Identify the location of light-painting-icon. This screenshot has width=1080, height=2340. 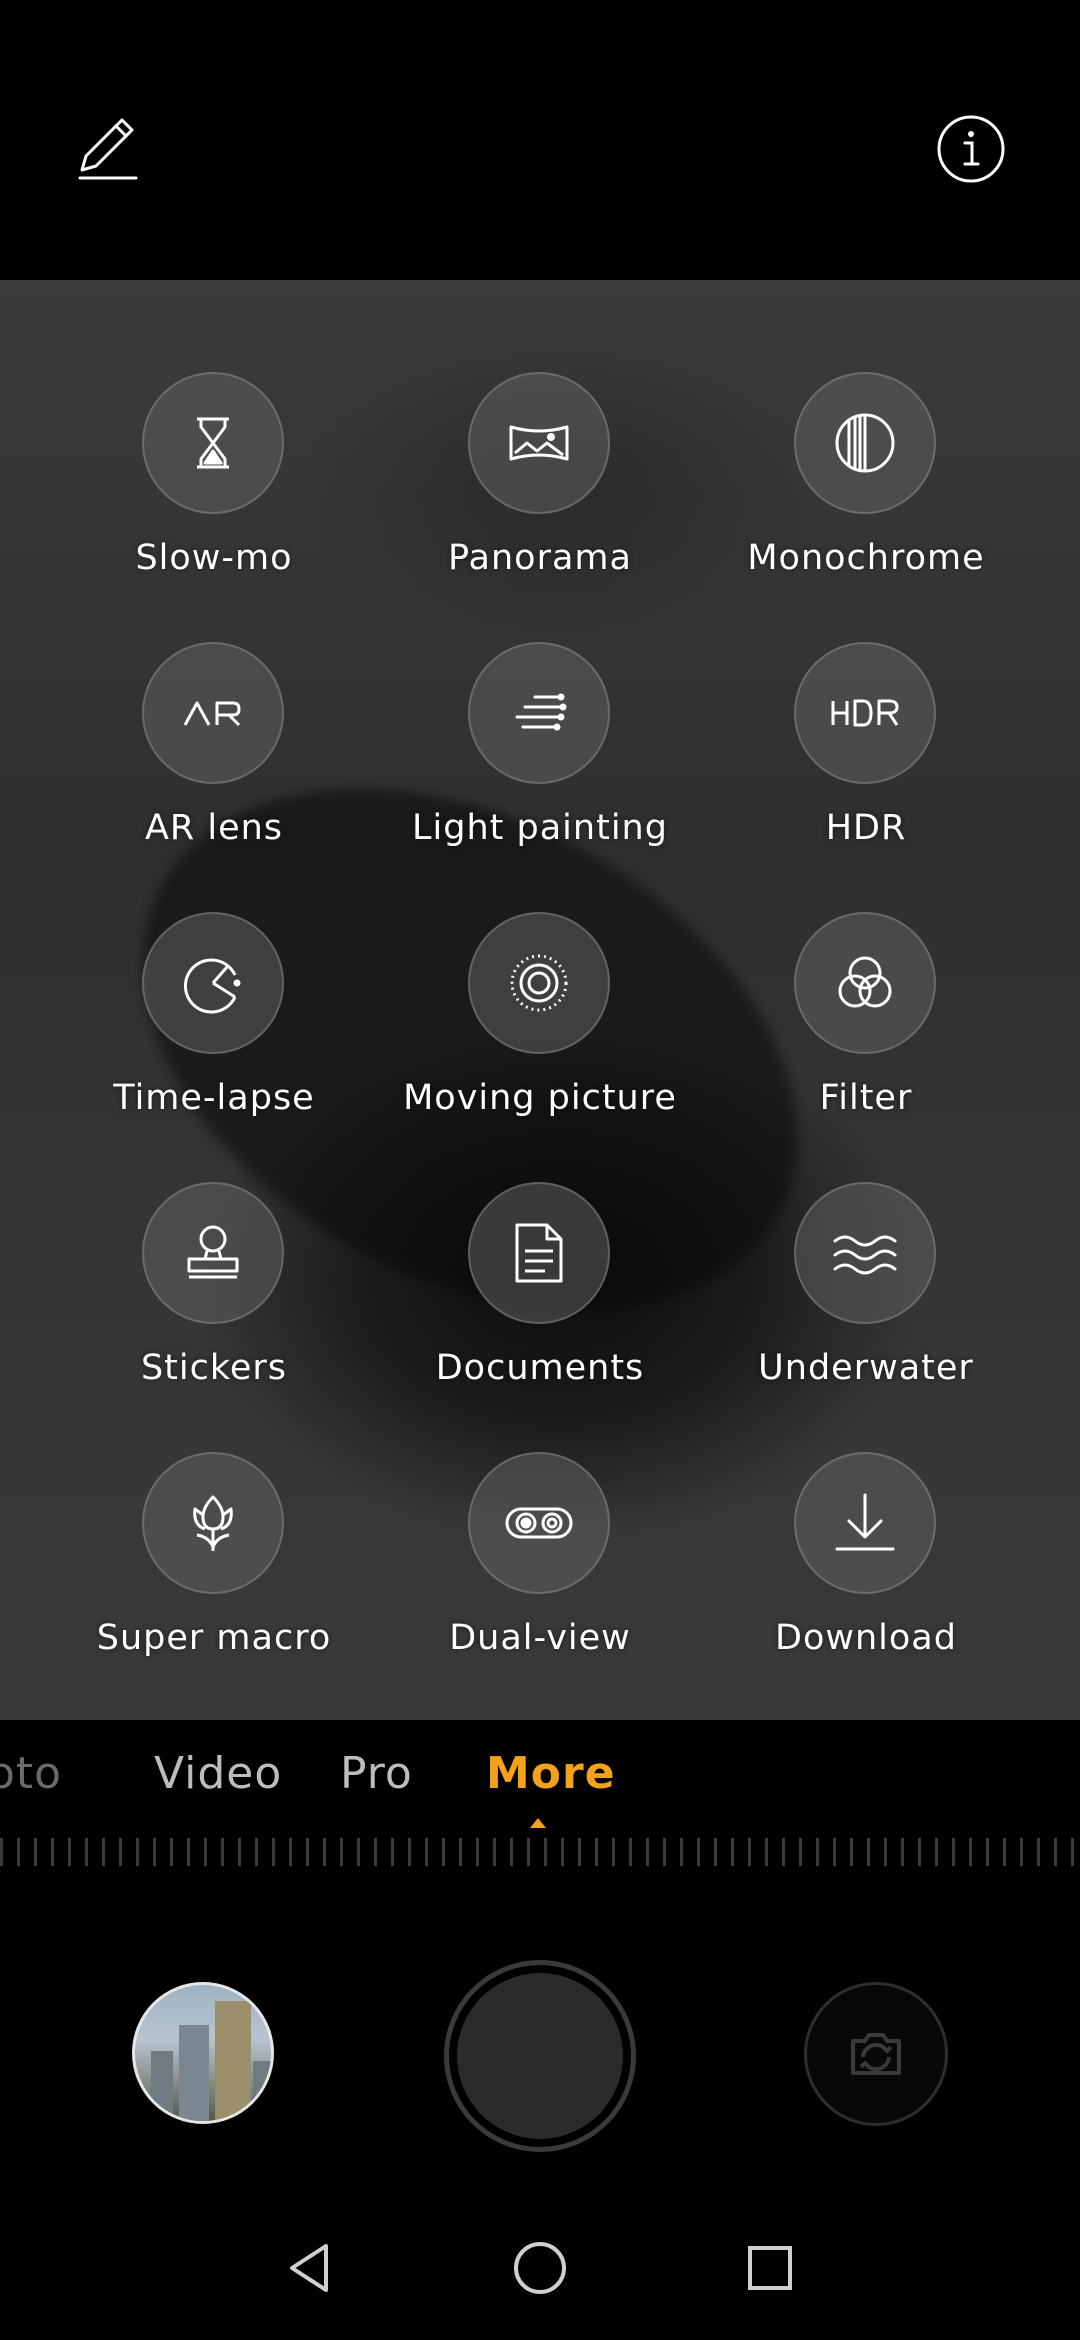
(539, 713).